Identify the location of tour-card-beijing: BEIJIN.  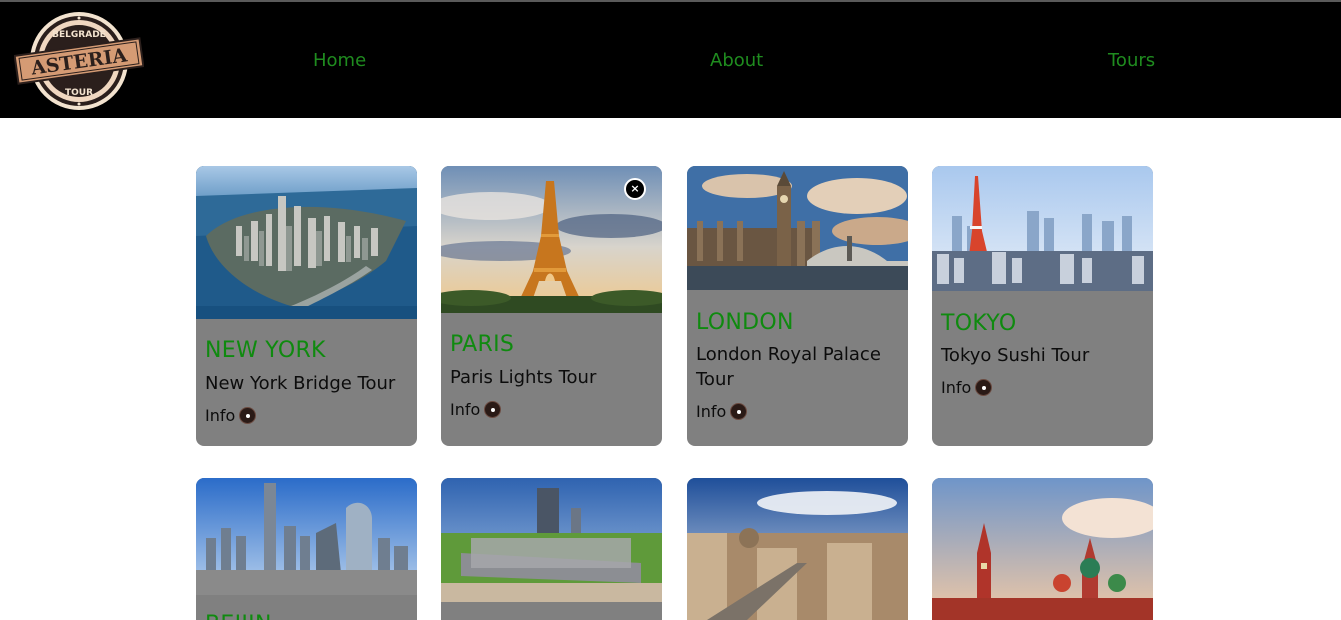
(306, 549).